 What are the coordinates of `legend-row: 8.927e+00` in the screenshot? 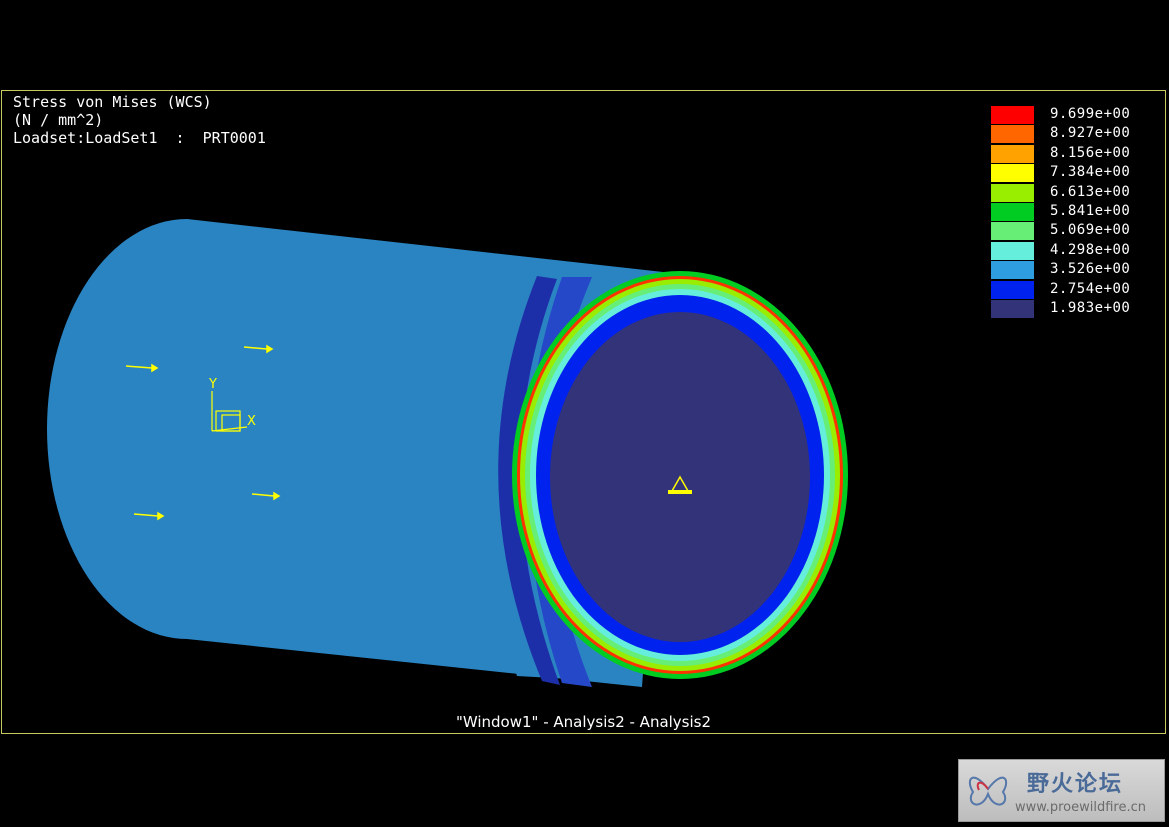 It's located at (1077, 134).